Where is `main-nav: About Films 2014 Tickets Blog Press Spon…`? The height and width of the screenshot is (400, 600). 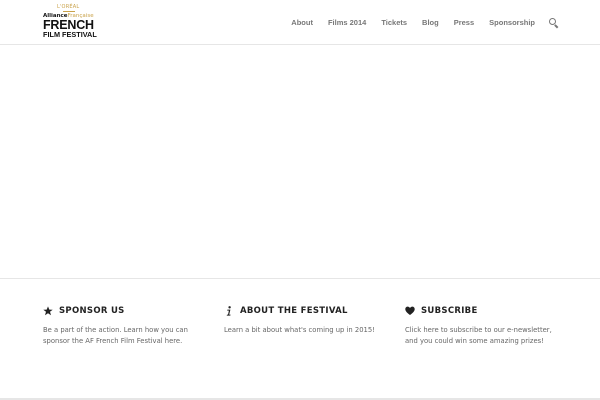 main-nav: About Films 2014 Tickets Blog Press Spon… is located at coordinates (417, 22).